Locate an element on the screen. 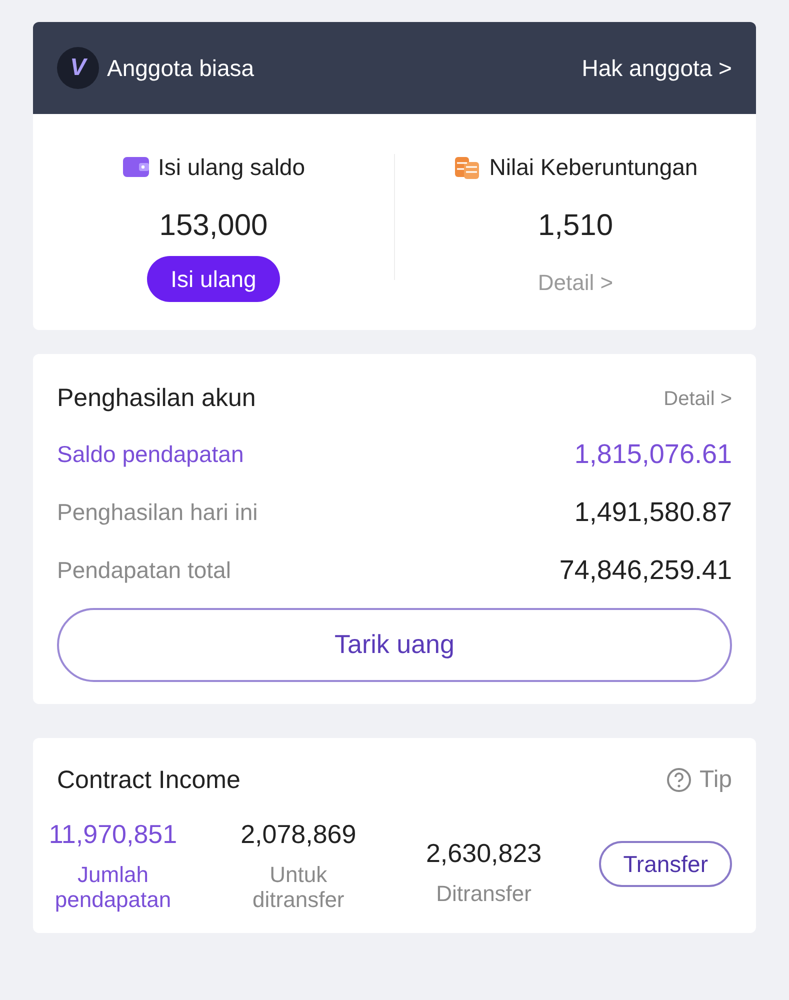 The height and width of the screenshot is (1000, 789). stat-value: 2,078,869 is located at coordinates (298, 834).